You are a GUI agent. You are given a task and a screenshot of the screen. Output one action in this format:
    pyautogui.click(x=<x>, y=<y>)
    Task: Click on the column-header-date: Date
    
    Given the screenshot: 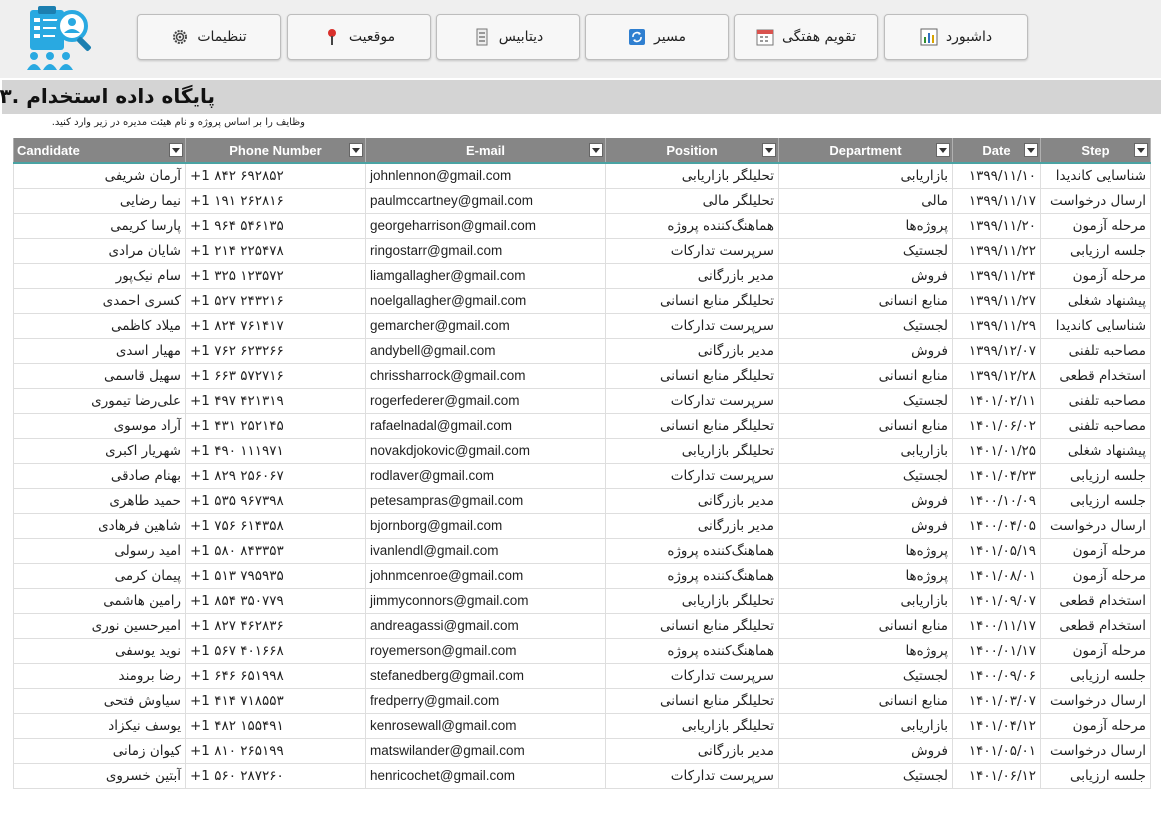 What is the action you would take?
    pyautogui.click(x=996, y=151)
    